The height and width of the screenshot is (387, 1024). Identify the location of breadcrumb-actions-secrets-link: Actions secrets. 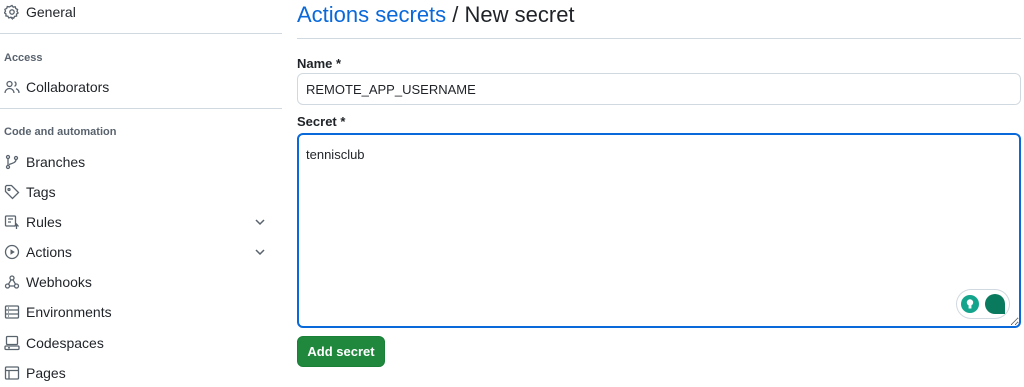
(371, 14).